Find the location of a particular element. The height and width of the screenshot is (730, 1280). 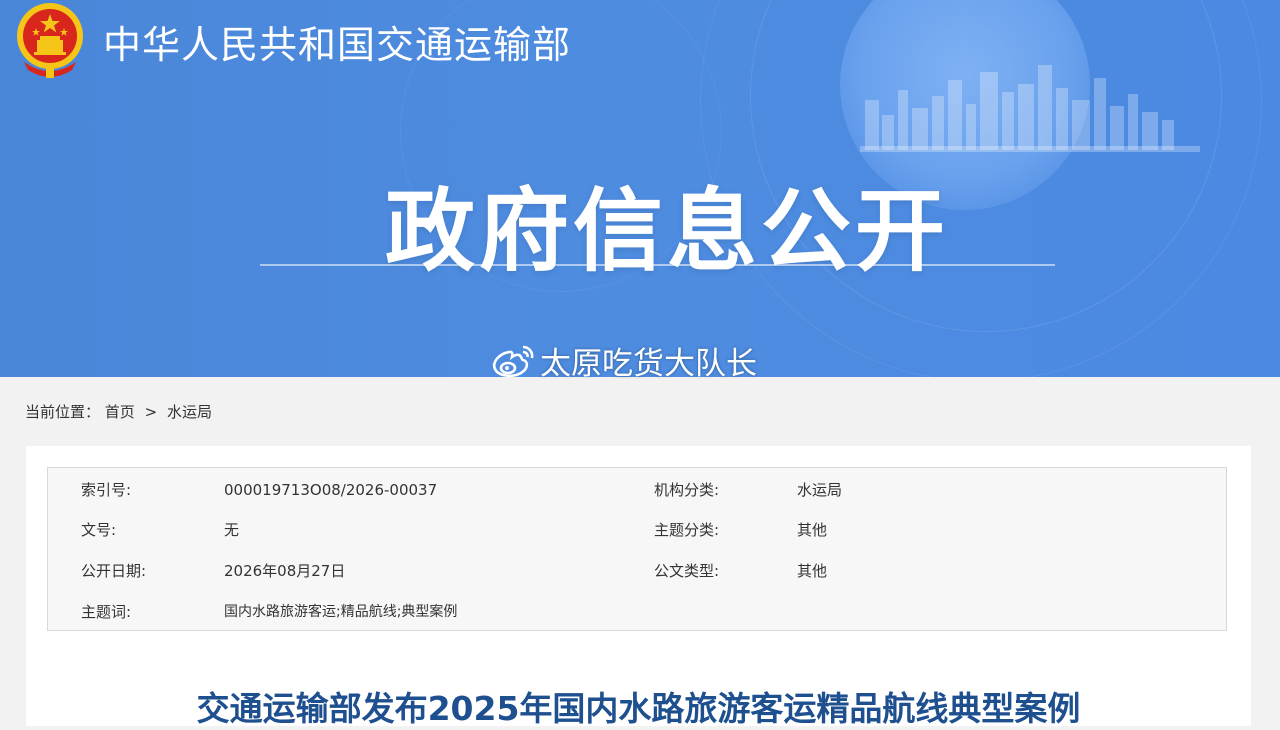

meta-value: 2026年08月27日 is located at coordinates (285, 571).